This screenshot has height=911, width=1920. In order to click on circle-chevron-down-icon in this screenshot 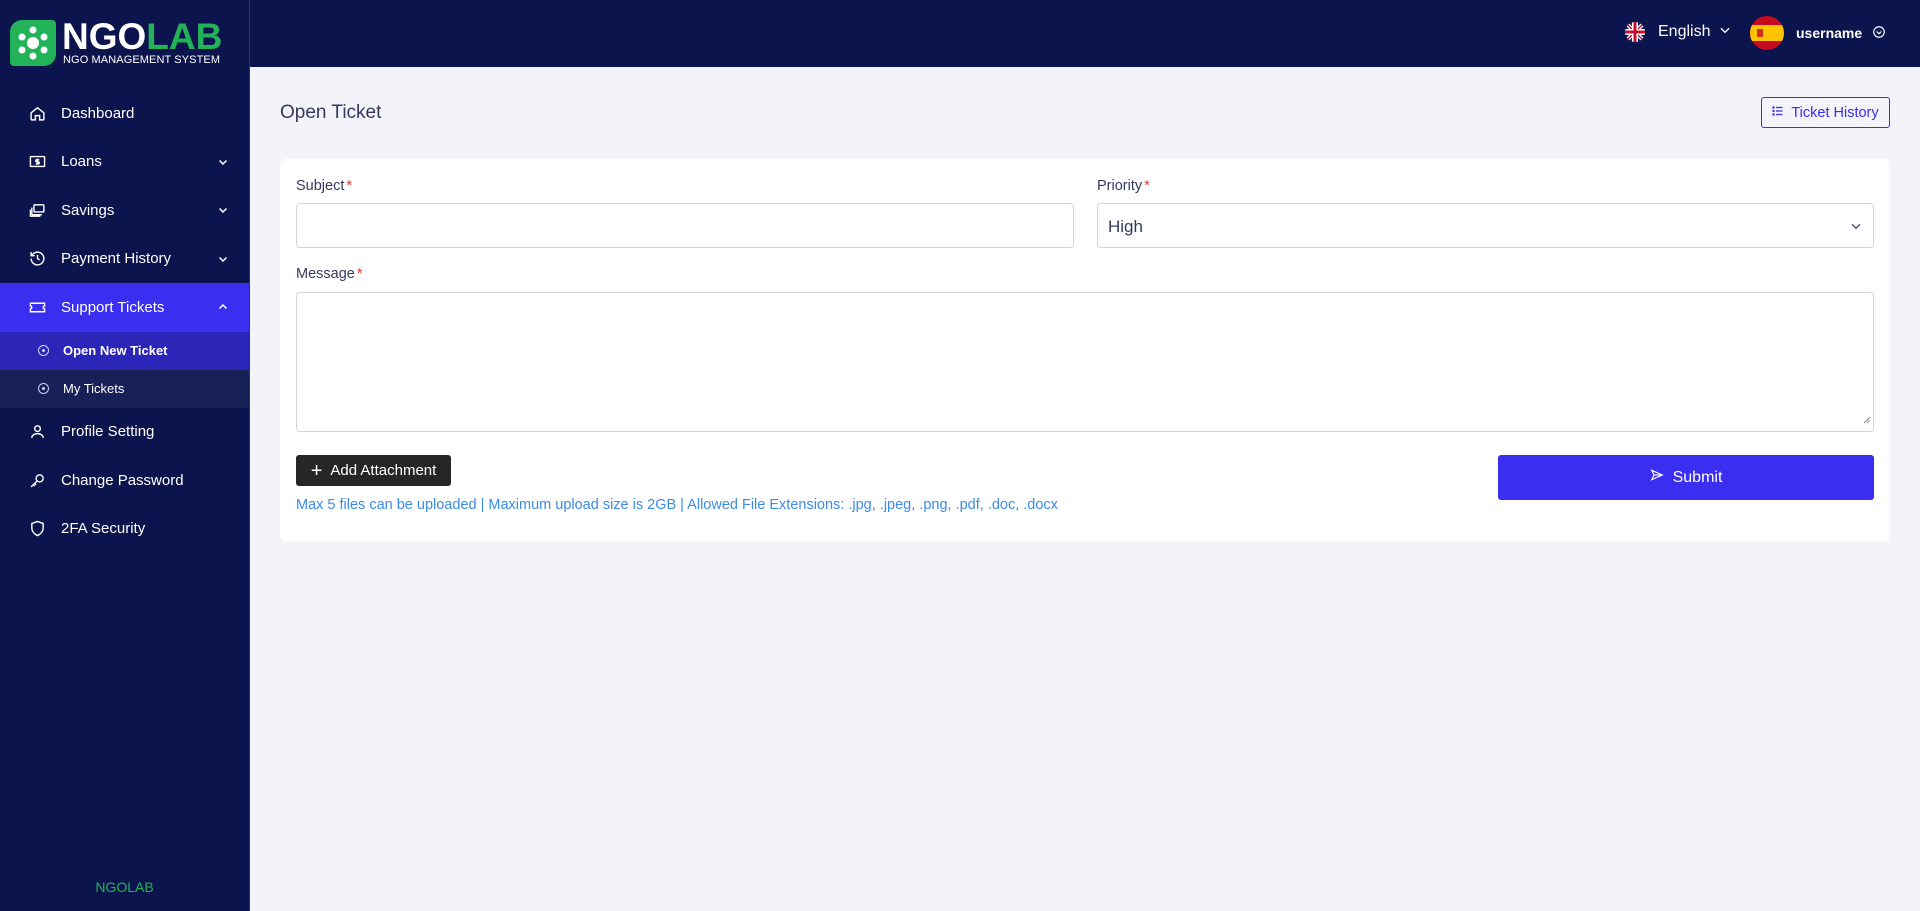, I will do `click(1879, 33)`.